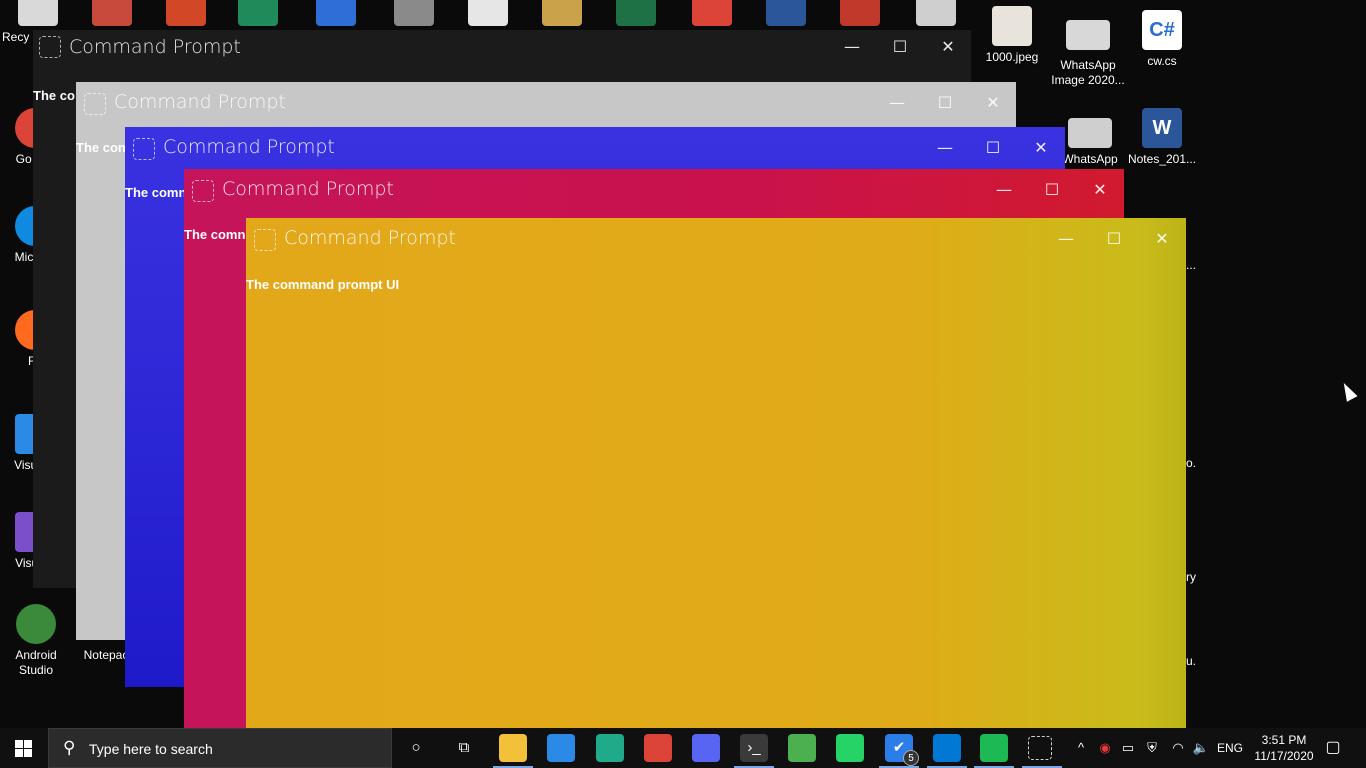 The width and height of the screenshot is (1366, 768). I want to click on desktop-label-fragment: o., so click(1191, 463).